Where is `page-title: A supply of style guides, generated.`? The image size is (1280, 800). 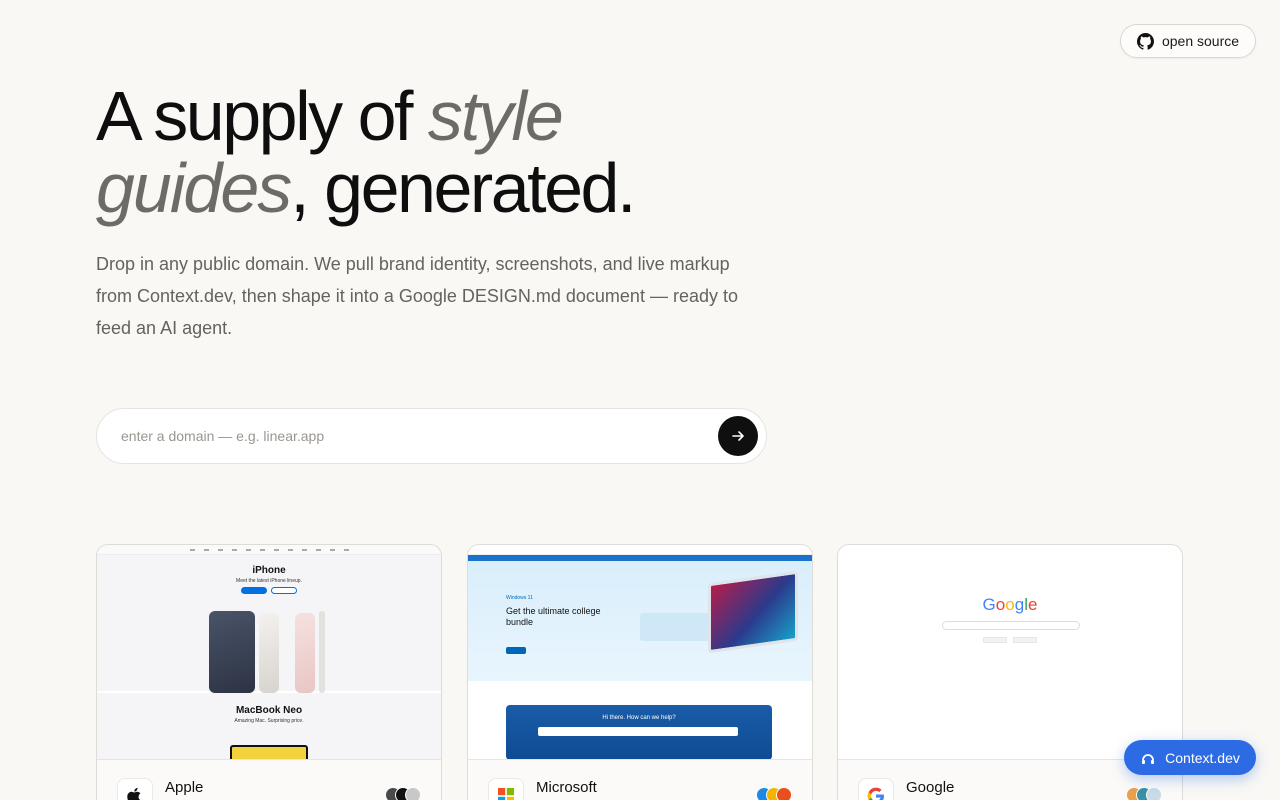
page-title: A supply of style guides, generated. is located at coordinates (456, 152).